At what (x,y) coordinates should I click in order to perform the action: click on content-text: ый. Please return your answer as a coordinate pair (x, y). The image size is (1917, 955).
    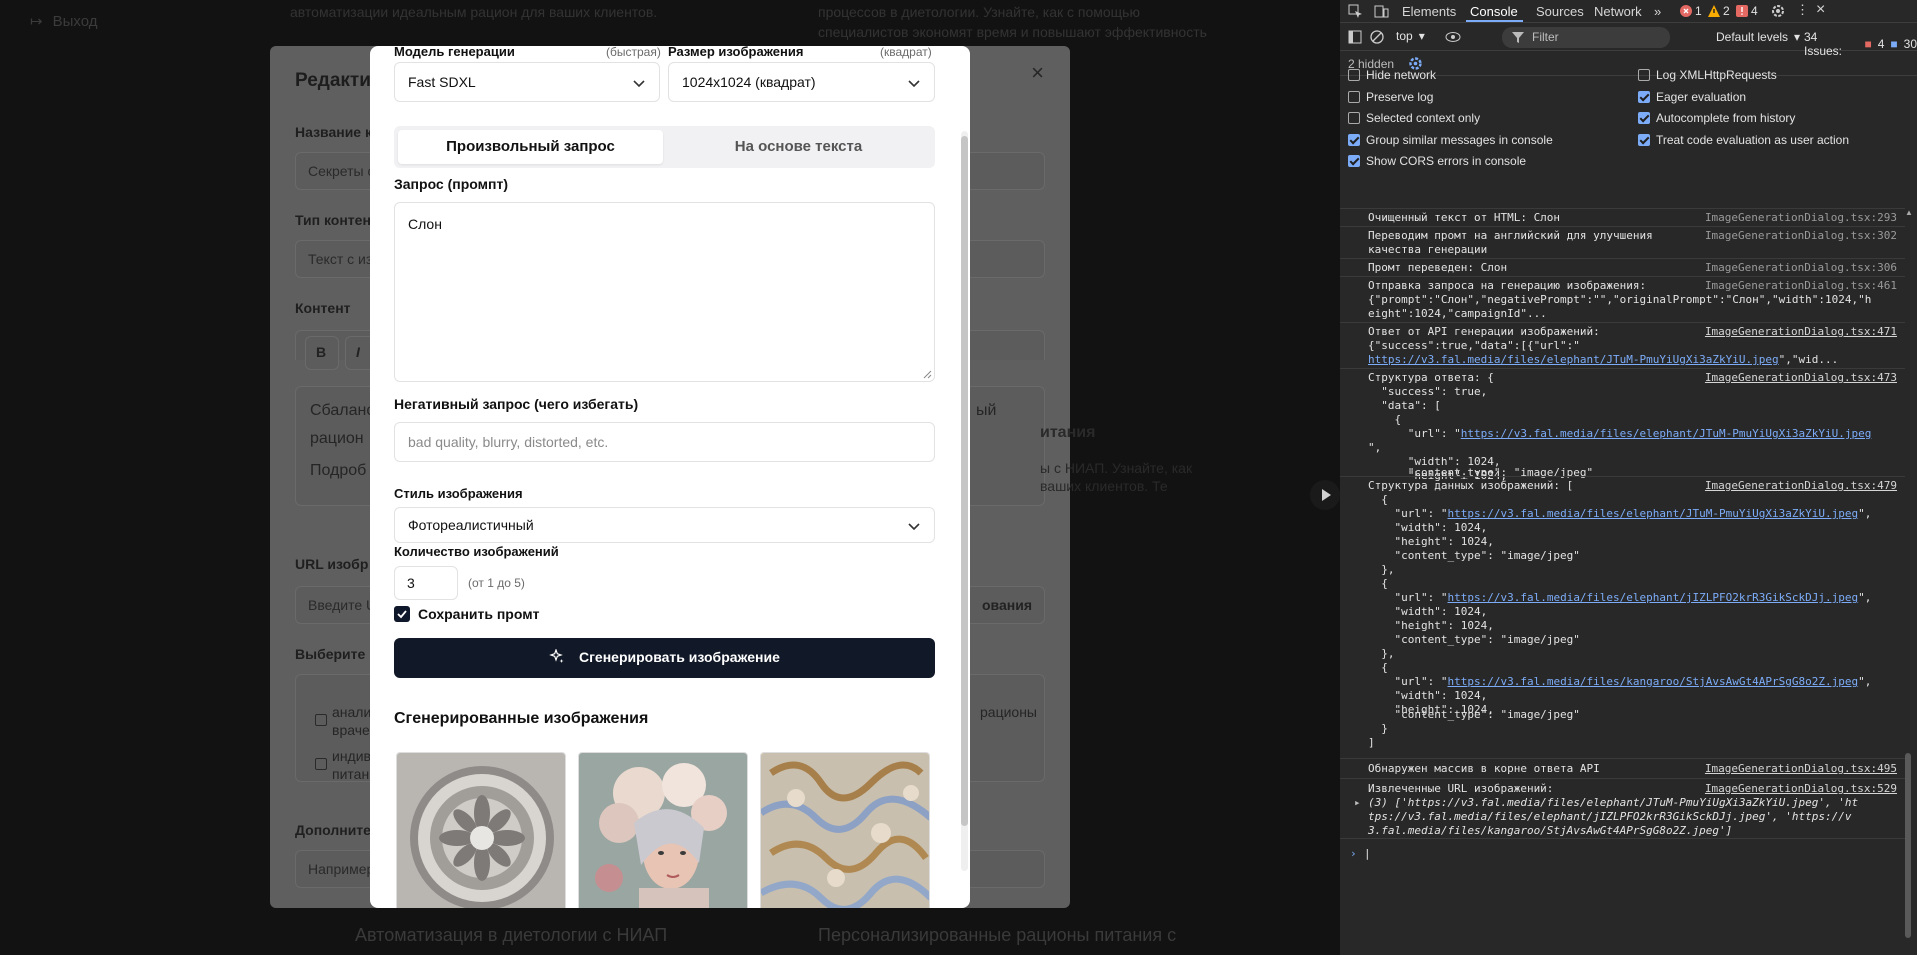
    Looking at the image, I should click on (986, 410).